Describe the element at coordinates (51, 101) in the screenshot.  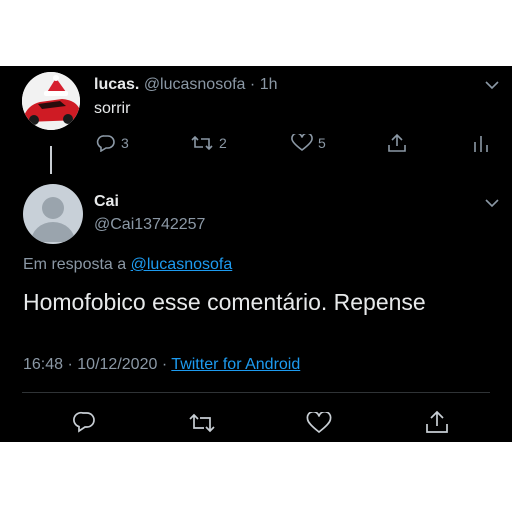
I see `parent-avatar` at that location.